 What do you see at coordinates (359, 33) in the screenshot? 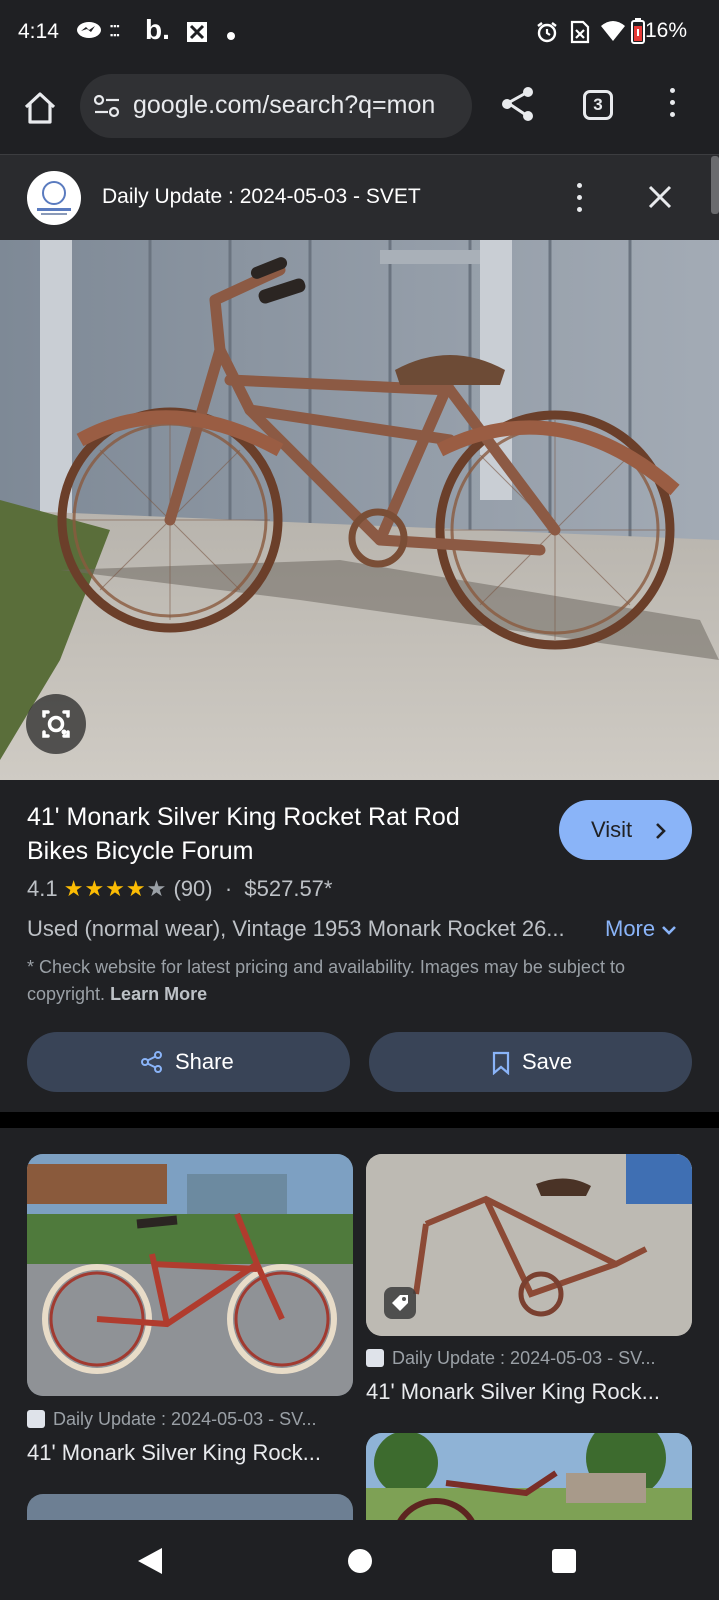
I see `status-bar: 4:14 ▪▪▪ ▪▪▪ b. 16%` at bounding box center [359, 33].